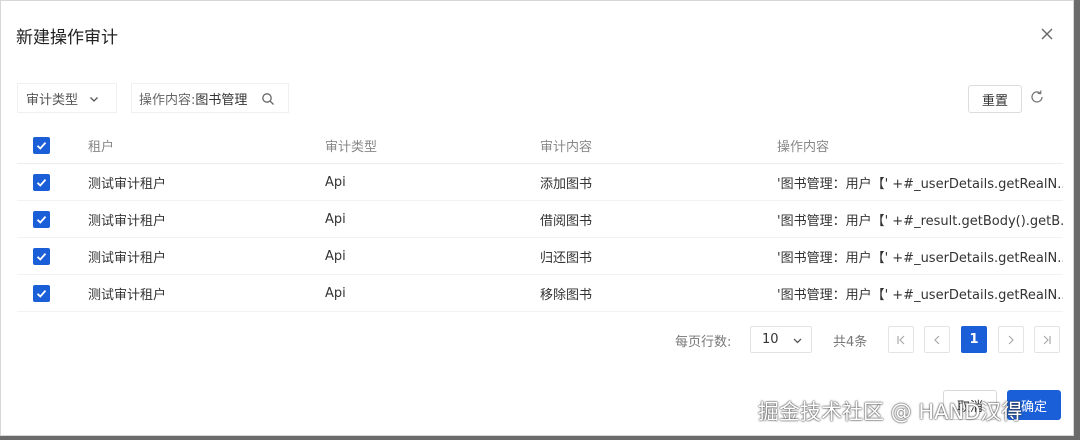  I want to click on refresh-icon, so click(1037, 97).